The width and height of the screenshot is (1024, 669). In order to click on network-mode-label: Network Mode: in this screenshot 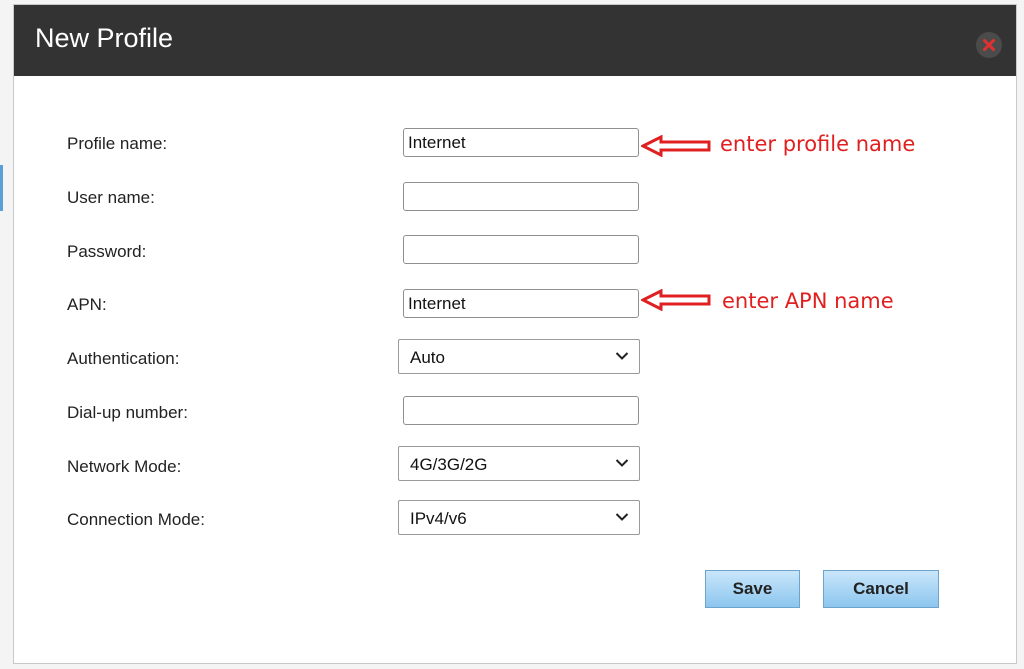, I will do `click(124, 466)`.